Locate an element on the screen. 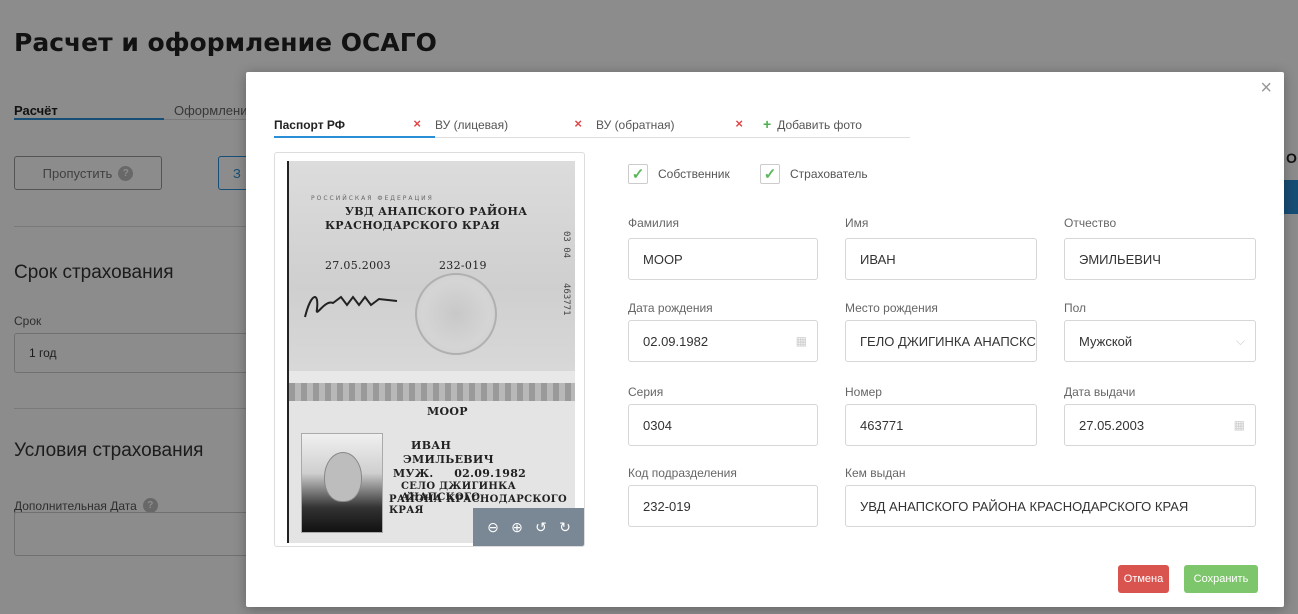  issue-date-label: Дата выдачи is located at coordinates (1100, 392).